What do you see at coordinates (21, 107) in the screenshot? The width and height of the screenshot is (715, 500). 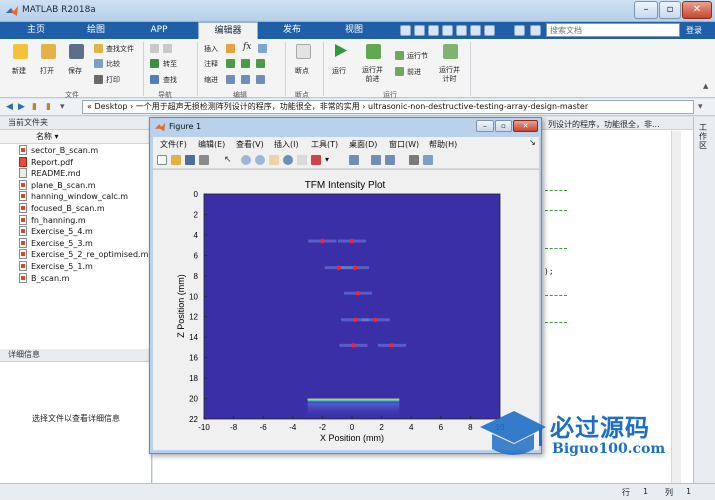 I see `forward-icon: ▶` at bounding box center [21, 107].